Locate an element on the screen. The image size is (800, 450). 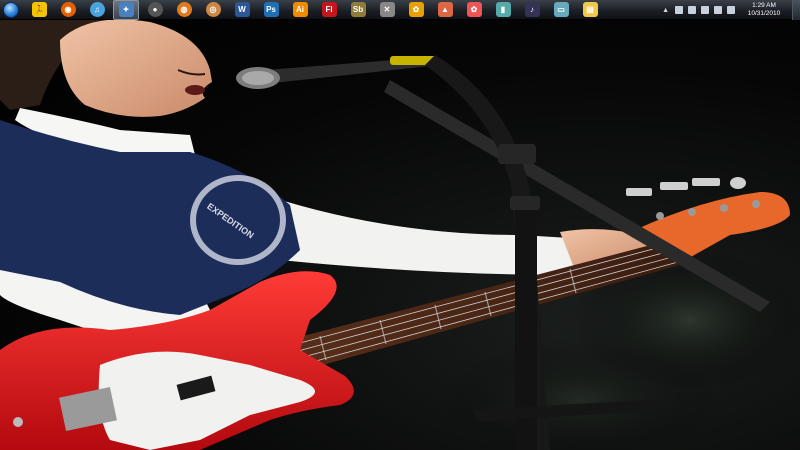
flash-icon: Fl is located at coordinates (329, 9).